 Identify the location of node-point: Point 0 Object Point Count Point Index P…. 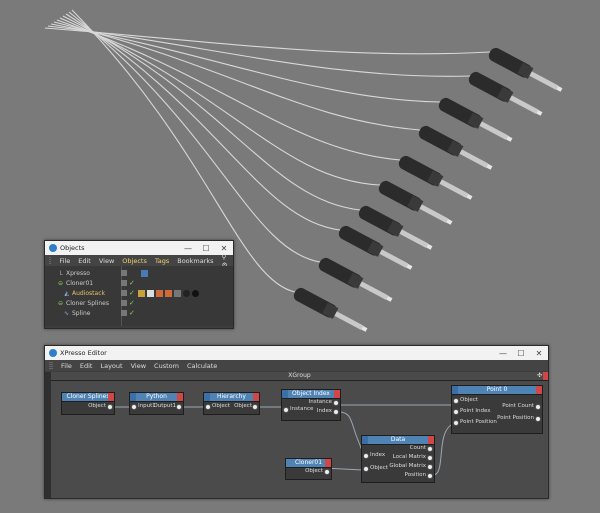
(497, 409).